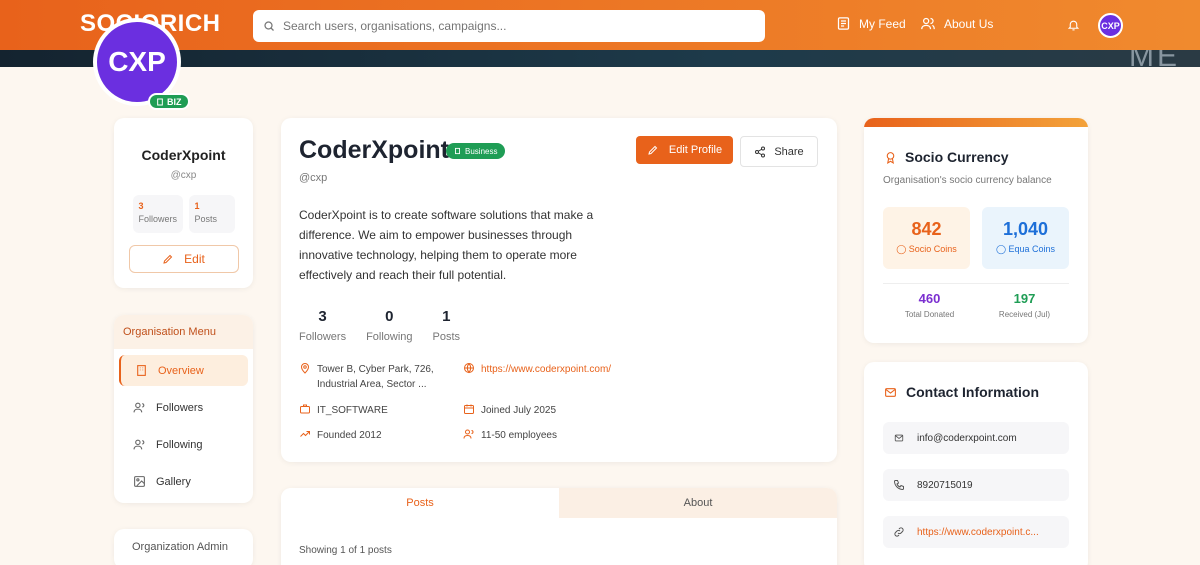 The height and width of the screenshot is (565, 1200). What do you see at coordinates (469, 409) in the screenshot?
I see `calendar-icon` at bounding box center [469, 409].